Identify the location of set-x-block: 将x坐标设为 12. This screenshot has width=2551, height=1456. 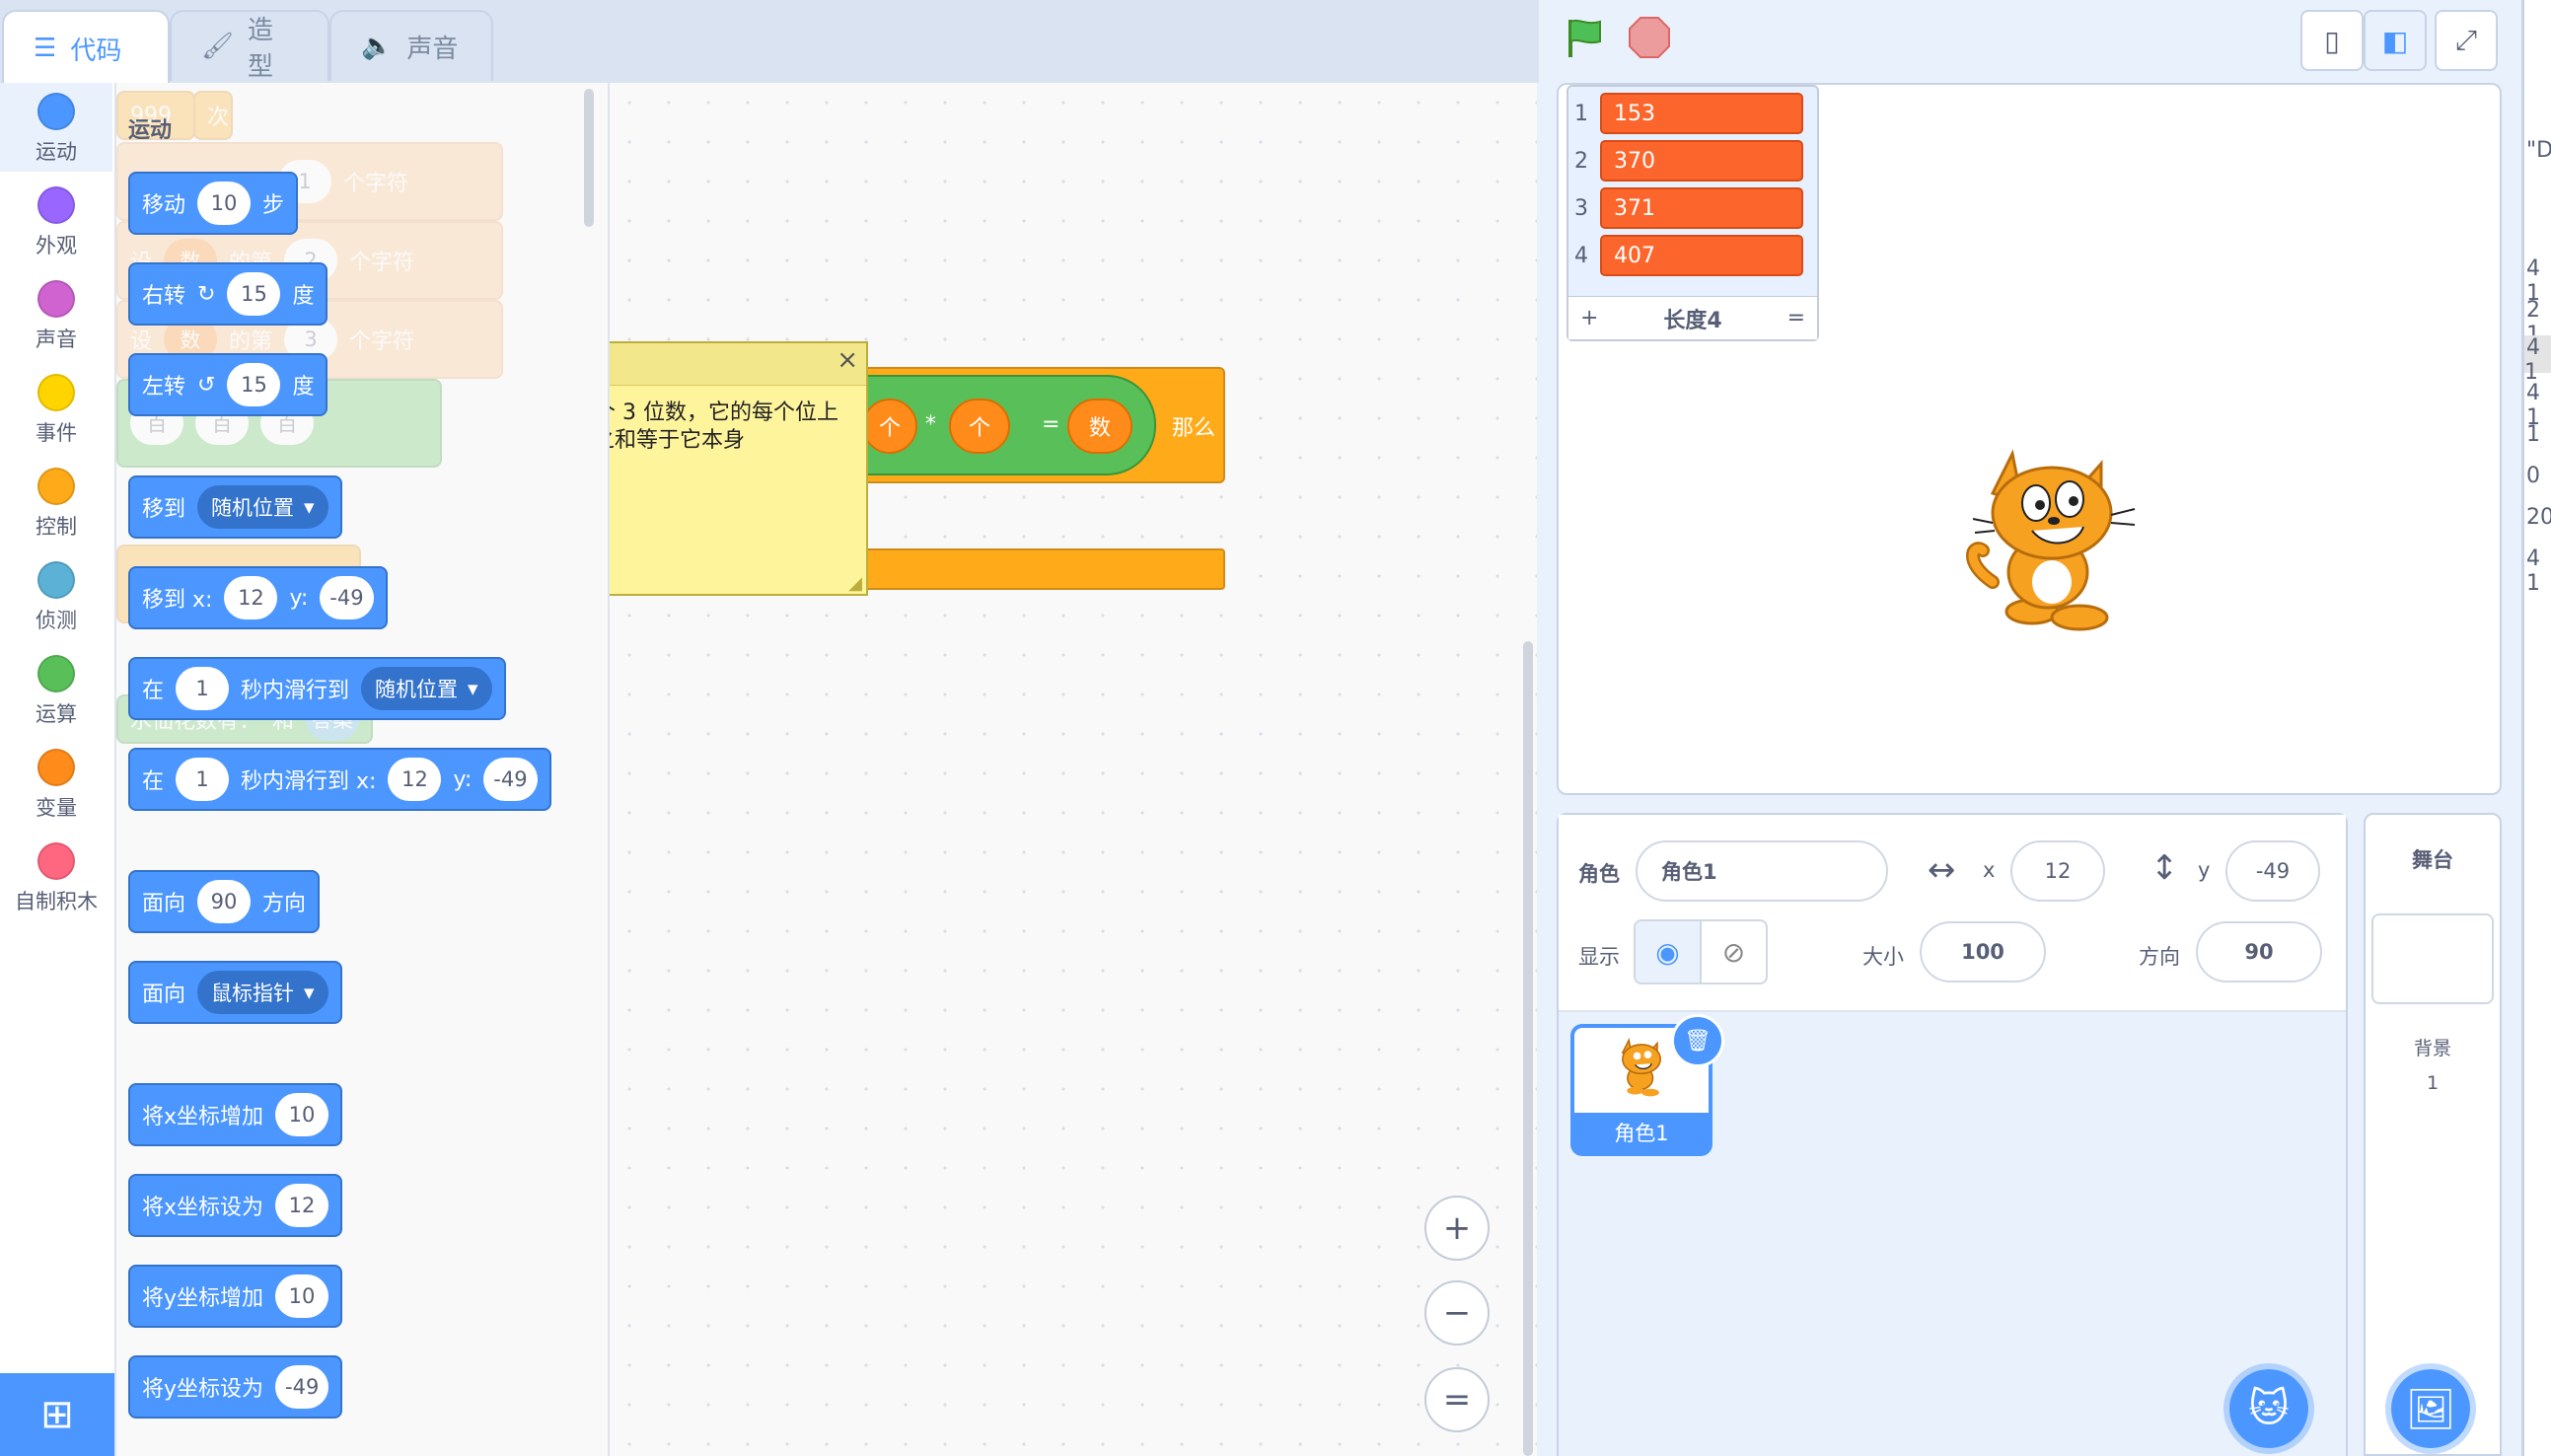
(235, 1205).